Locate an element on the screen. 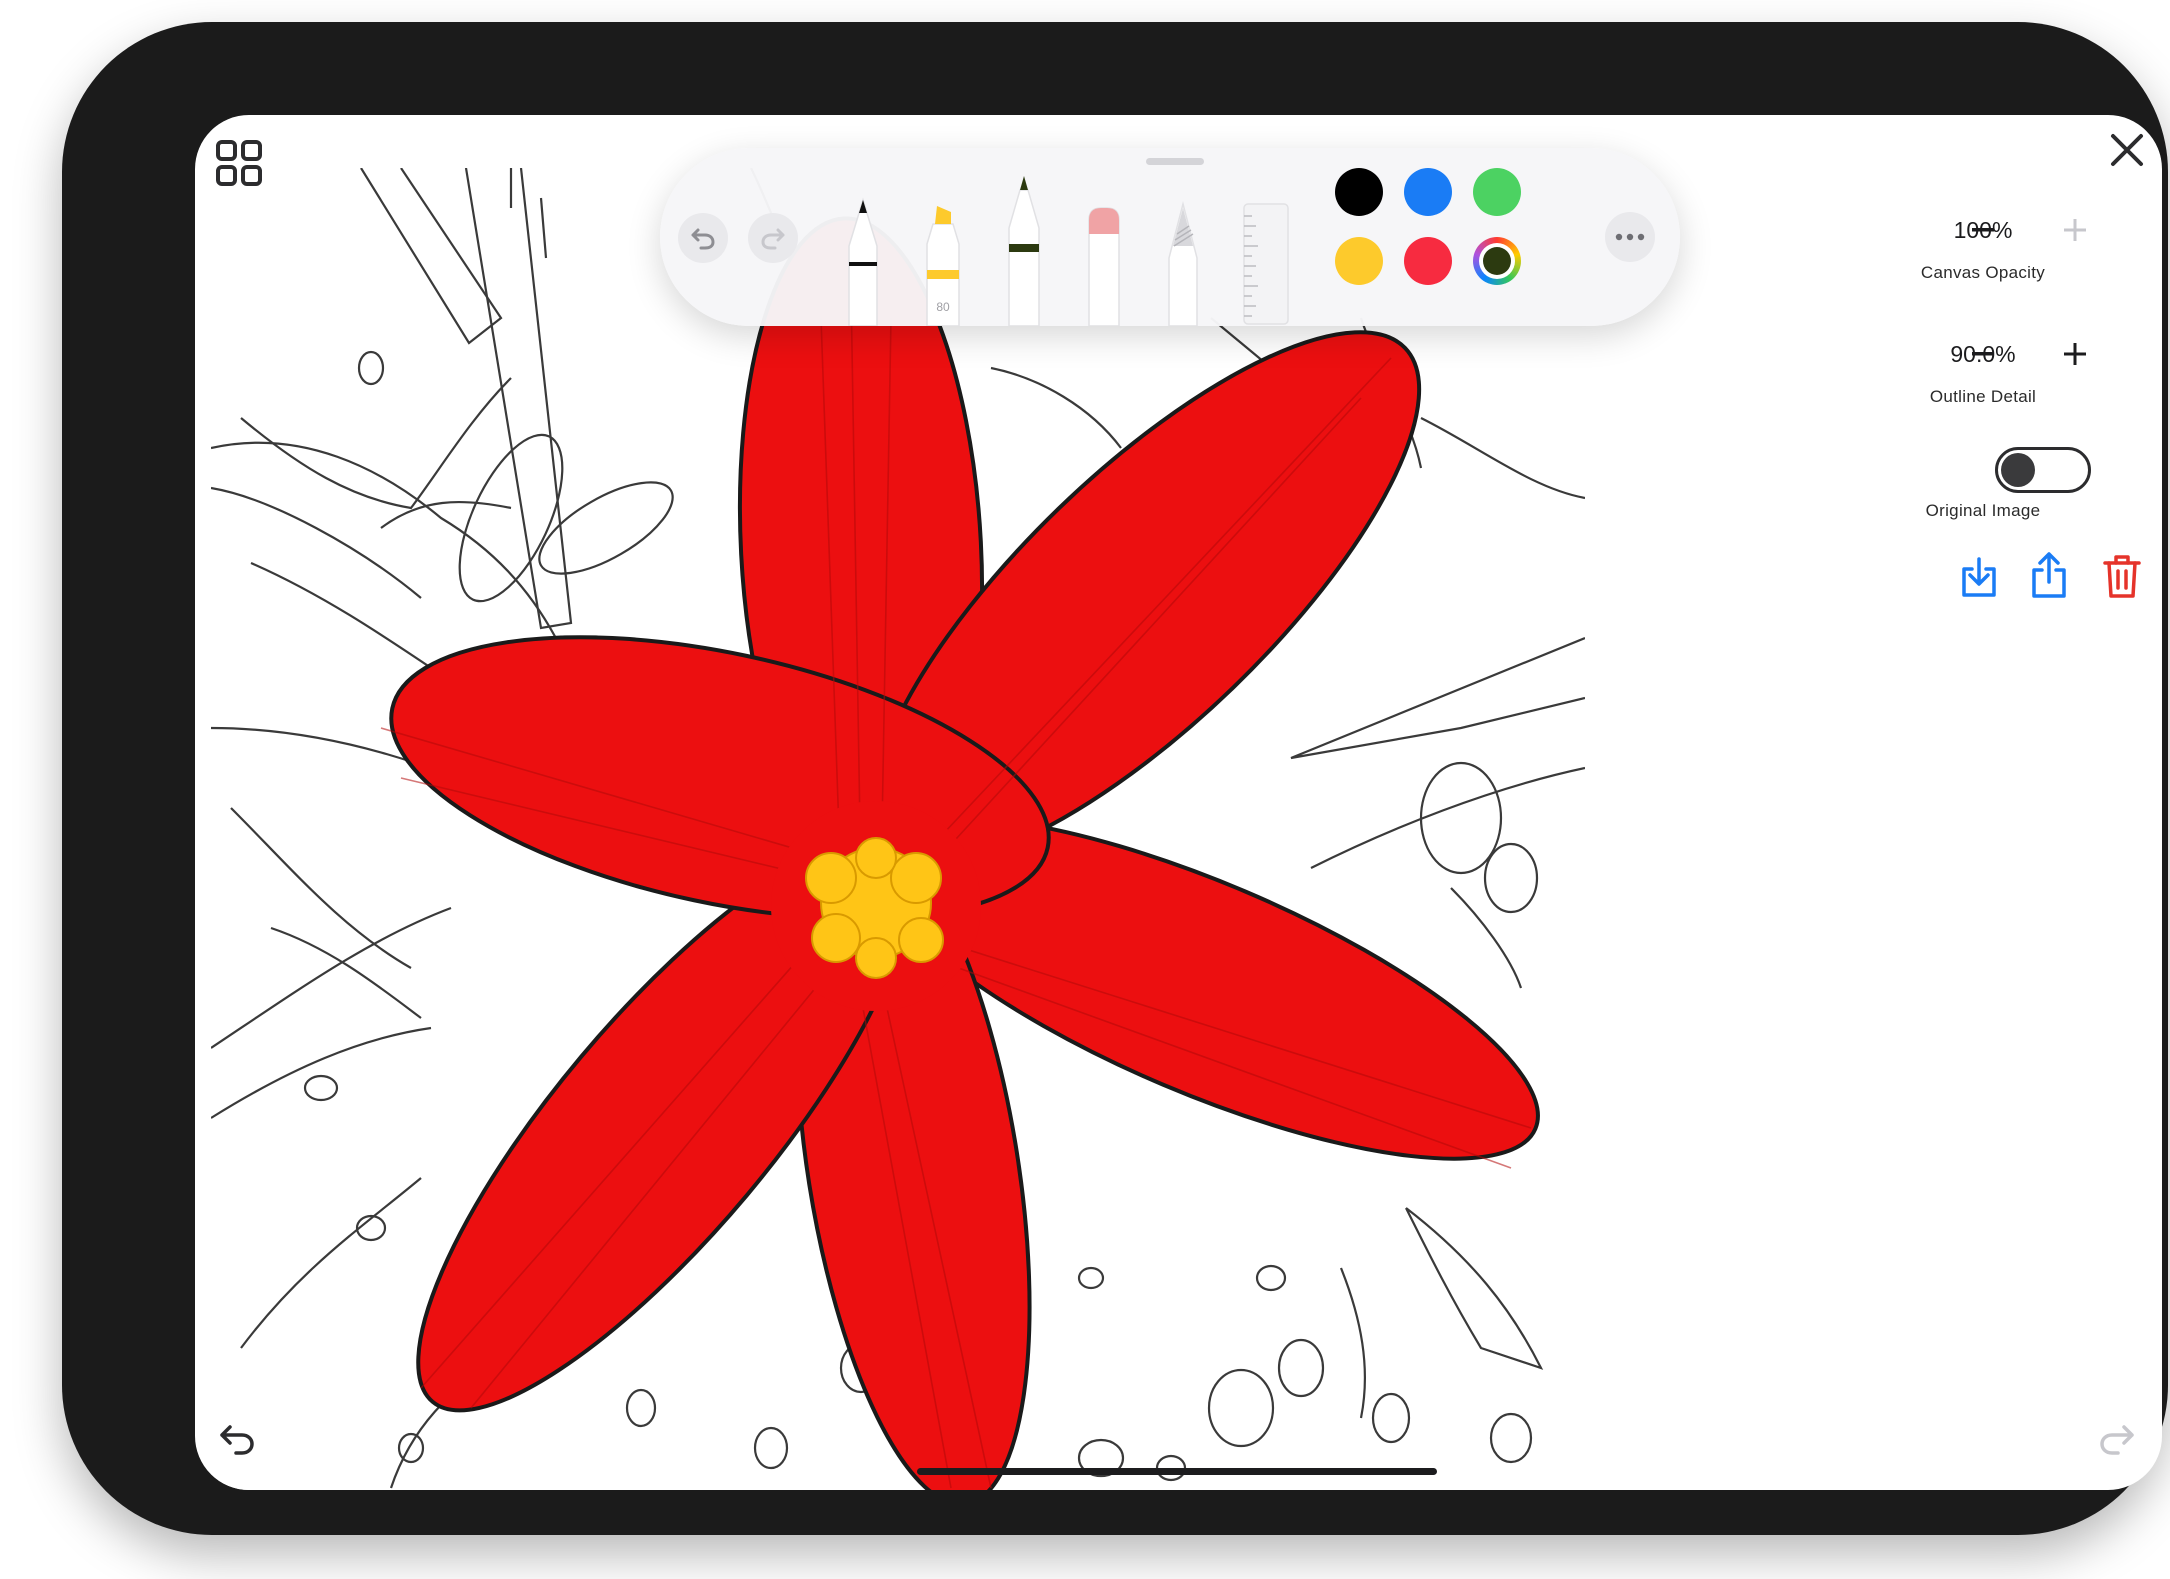 This screenshot has height=1579, width=2170. download-button is located at coordinates (1979, 577).